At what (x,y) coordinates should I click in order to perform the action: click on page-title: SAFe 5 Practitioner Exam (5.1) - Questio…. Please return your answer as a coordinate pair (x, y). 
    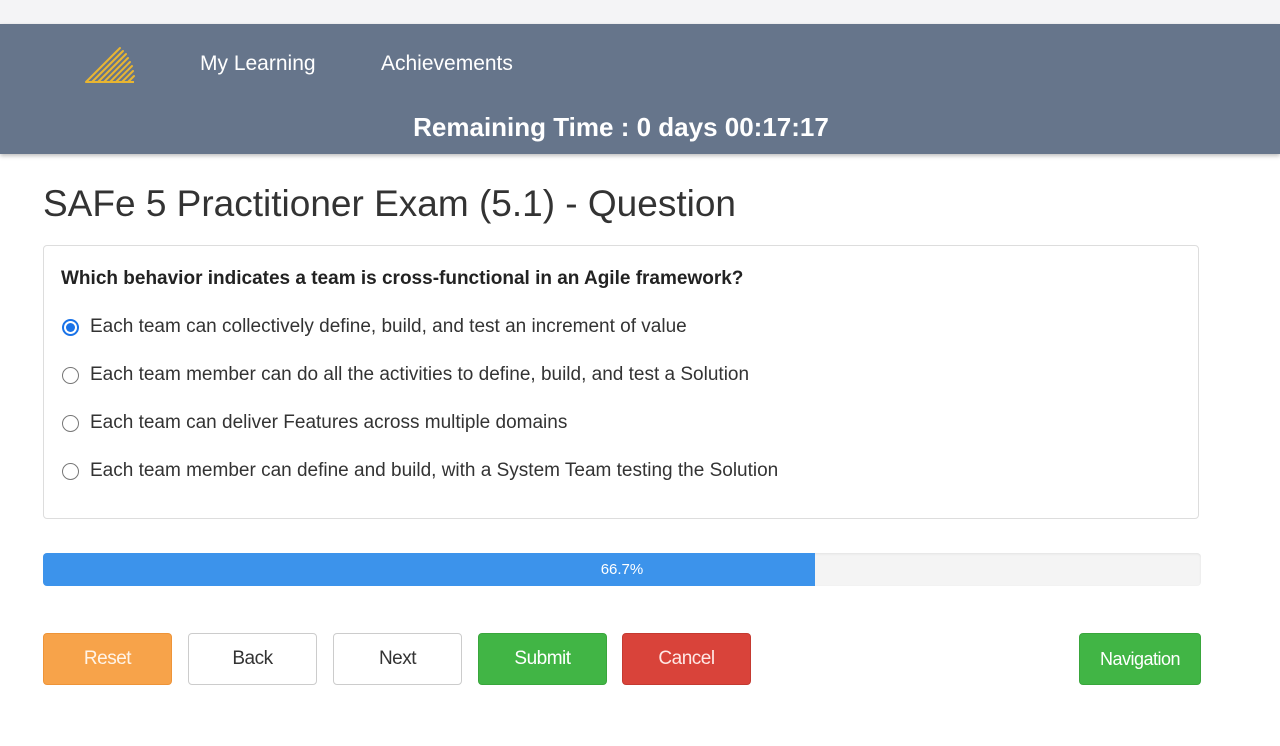
    Looking at the image, I should click on (389, 203).